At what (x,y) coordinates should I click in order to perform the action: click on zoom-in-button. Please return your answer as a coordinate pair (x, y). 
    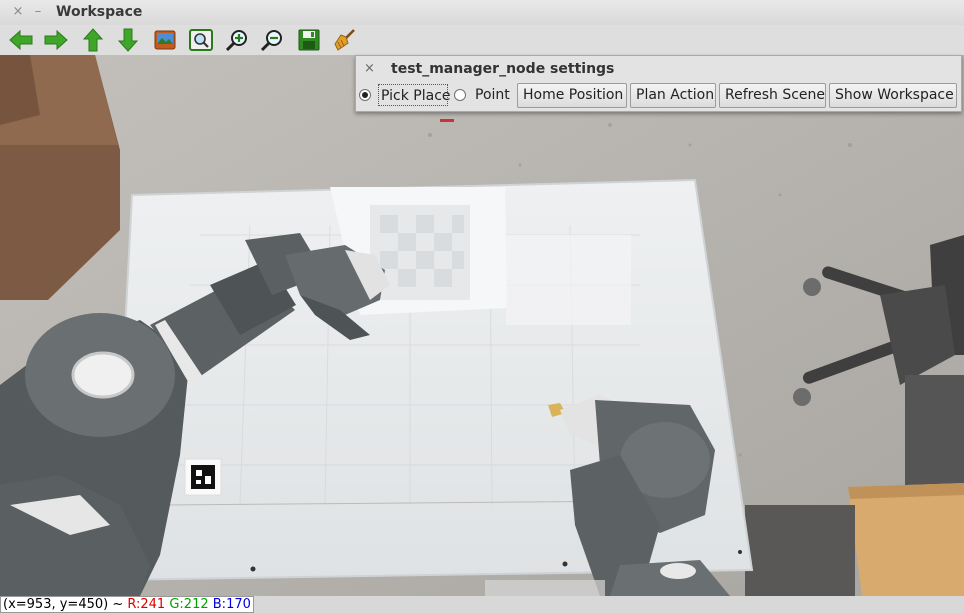
    Looking at the image, I should click on (237, 40).